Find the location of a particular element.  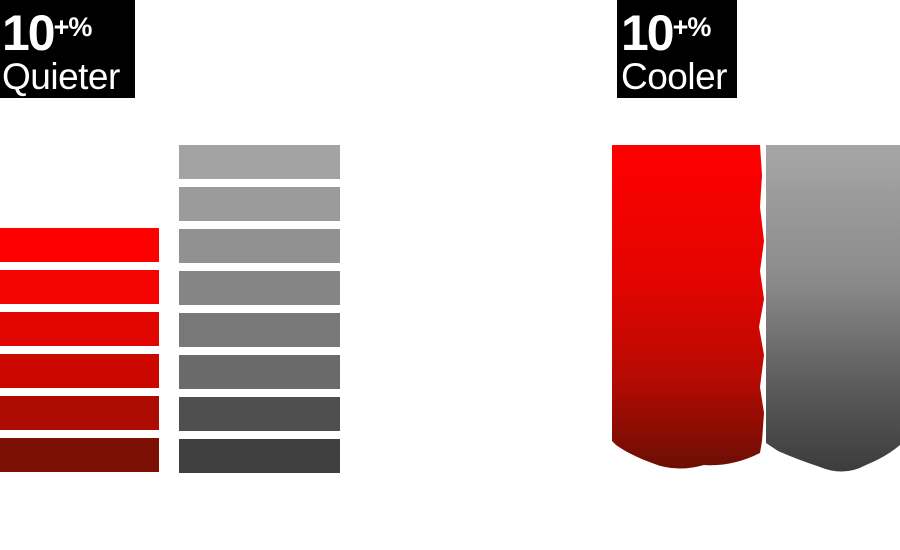

badge-cooler: 10+% Cooler is located at coordinates (677, 49).